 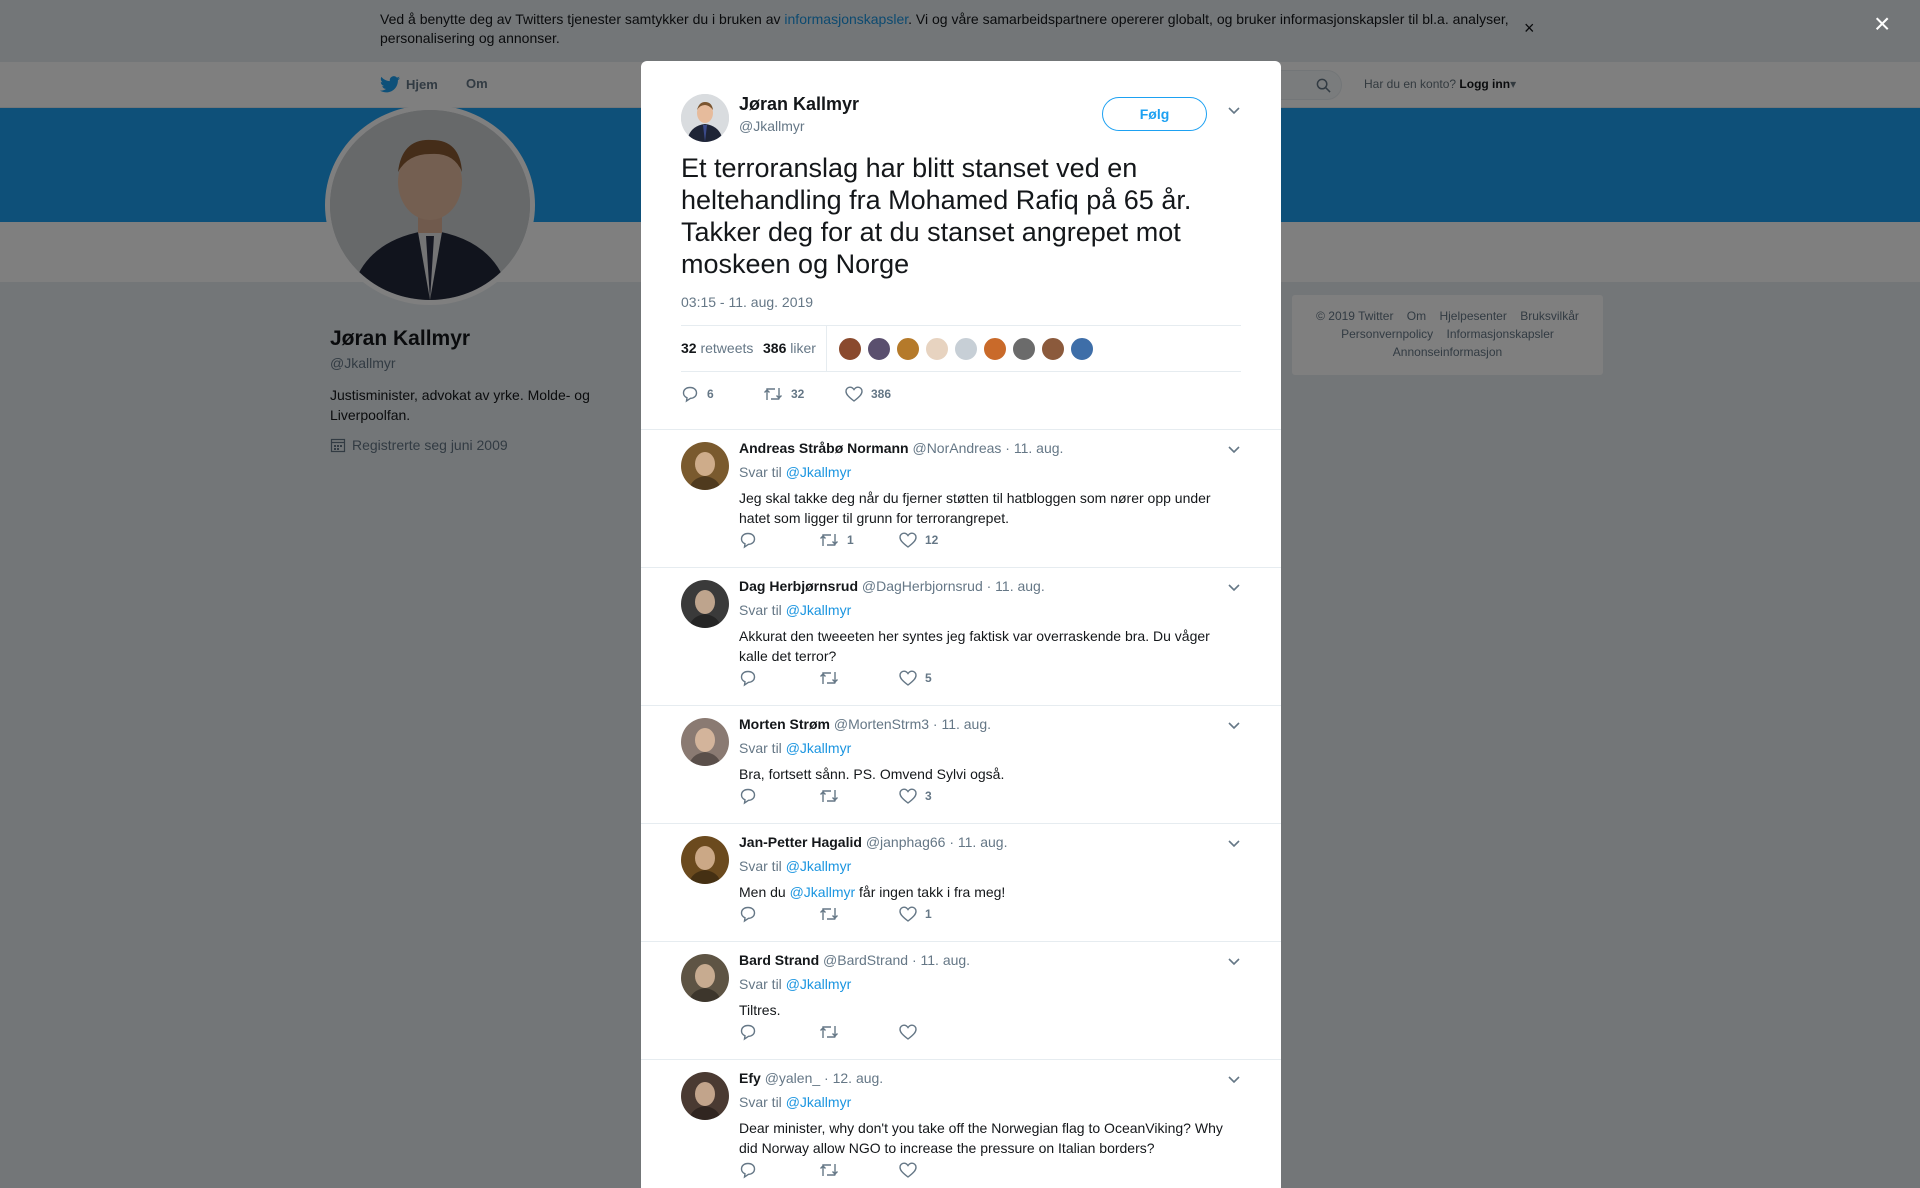 I want to click on retweet-action: 32, so click(x=804, y=394).